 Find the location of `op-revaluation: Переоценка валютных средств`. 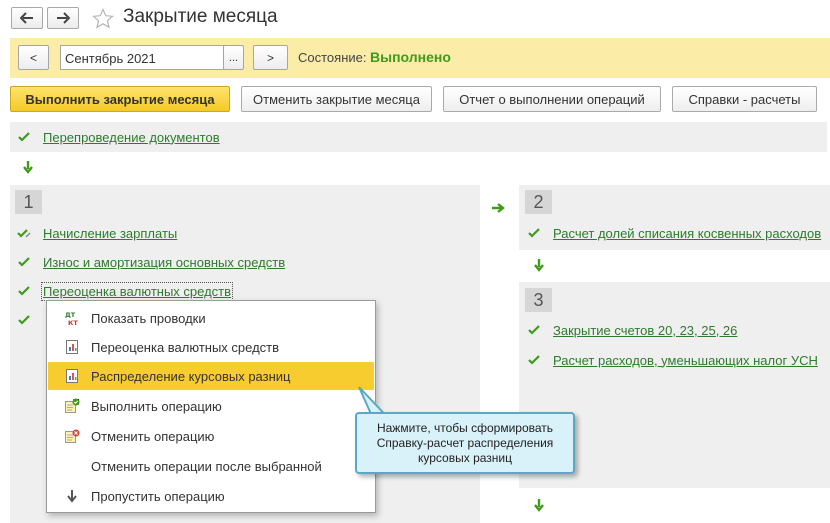

op-revaluation: Переоценка валютных средств is located at coordinates (125, 291).